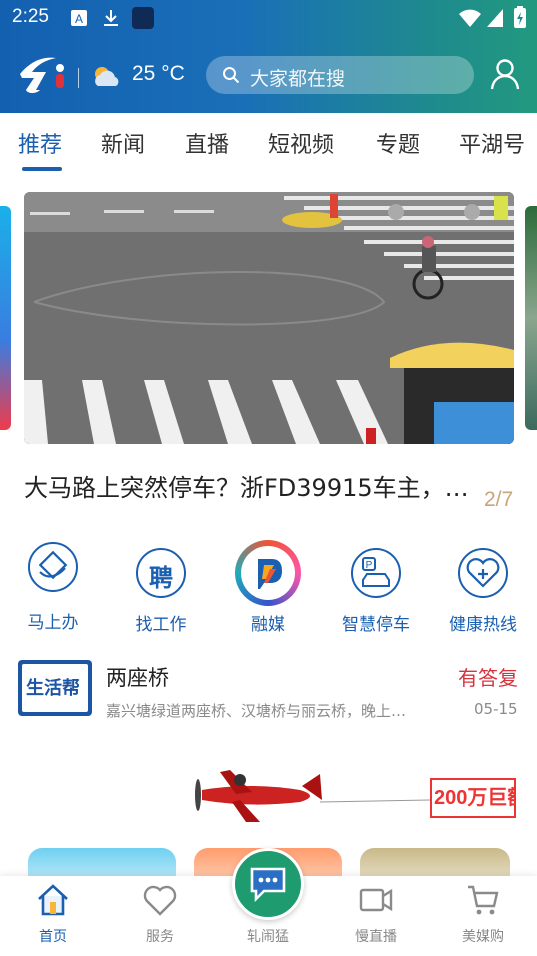  Describe the element at coordinates (42, 169) in the screenshot. I see `tab-indicator` at that location.